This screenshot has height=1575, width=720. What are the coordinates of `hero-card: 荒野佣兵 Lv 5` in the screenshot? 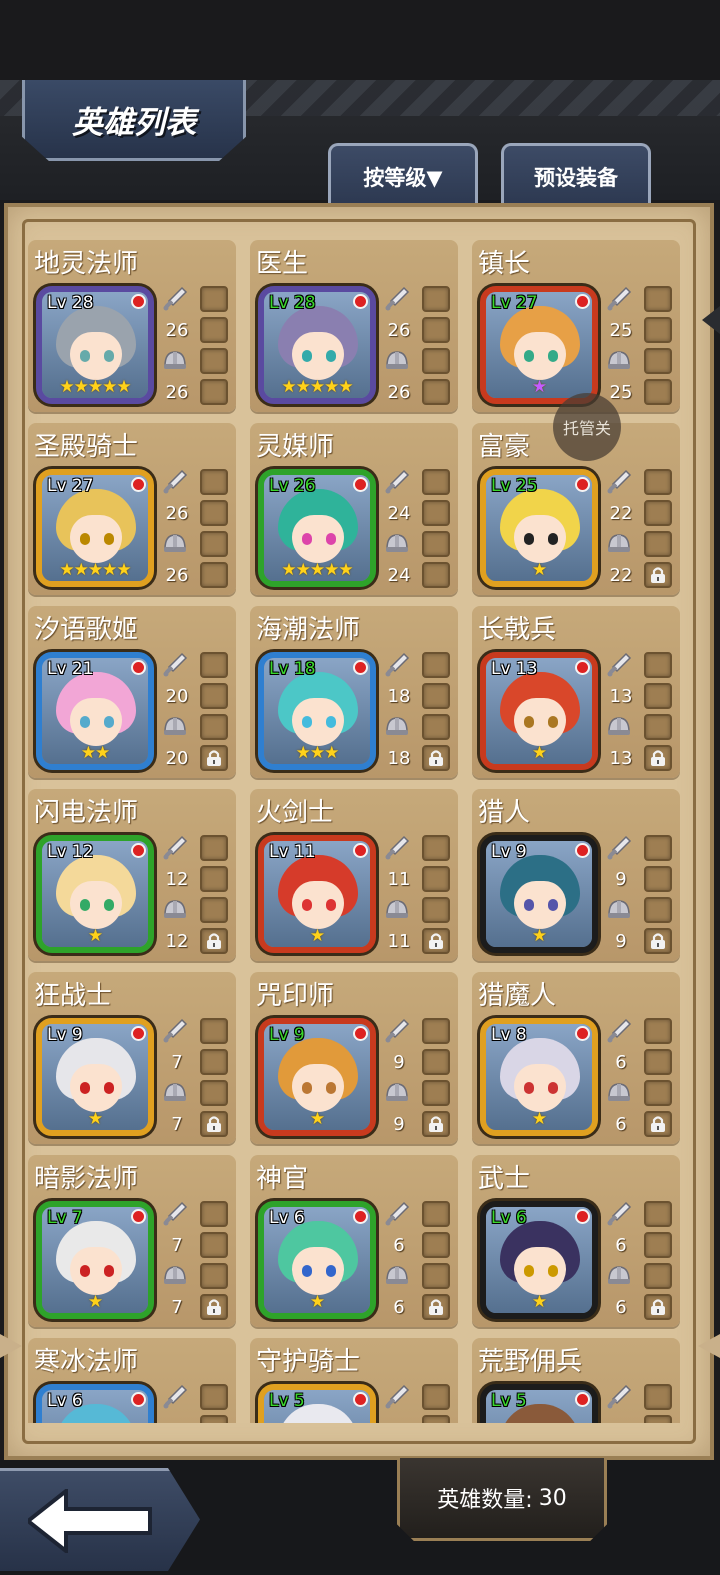 It's located at (576, 1380).